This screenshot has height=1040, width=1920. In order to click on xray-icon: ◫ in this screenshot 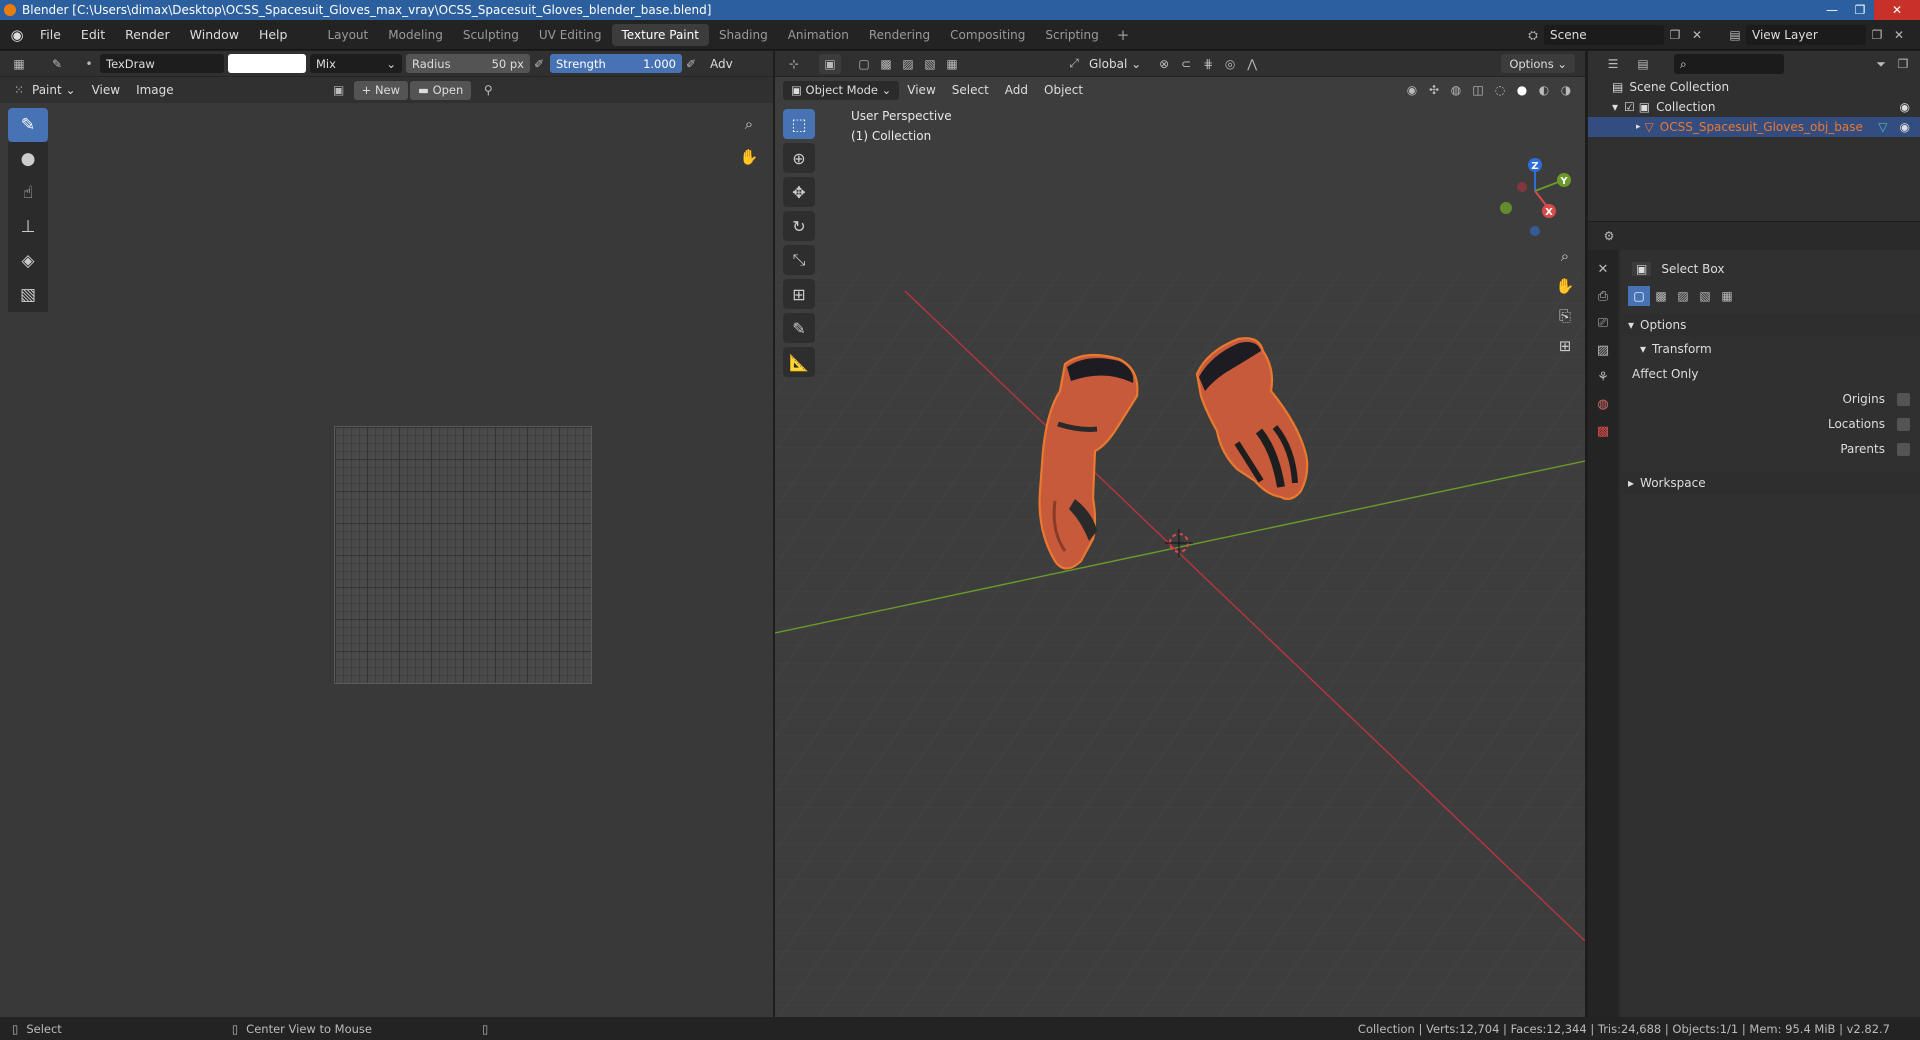, I will do `click(1478, 90)`.